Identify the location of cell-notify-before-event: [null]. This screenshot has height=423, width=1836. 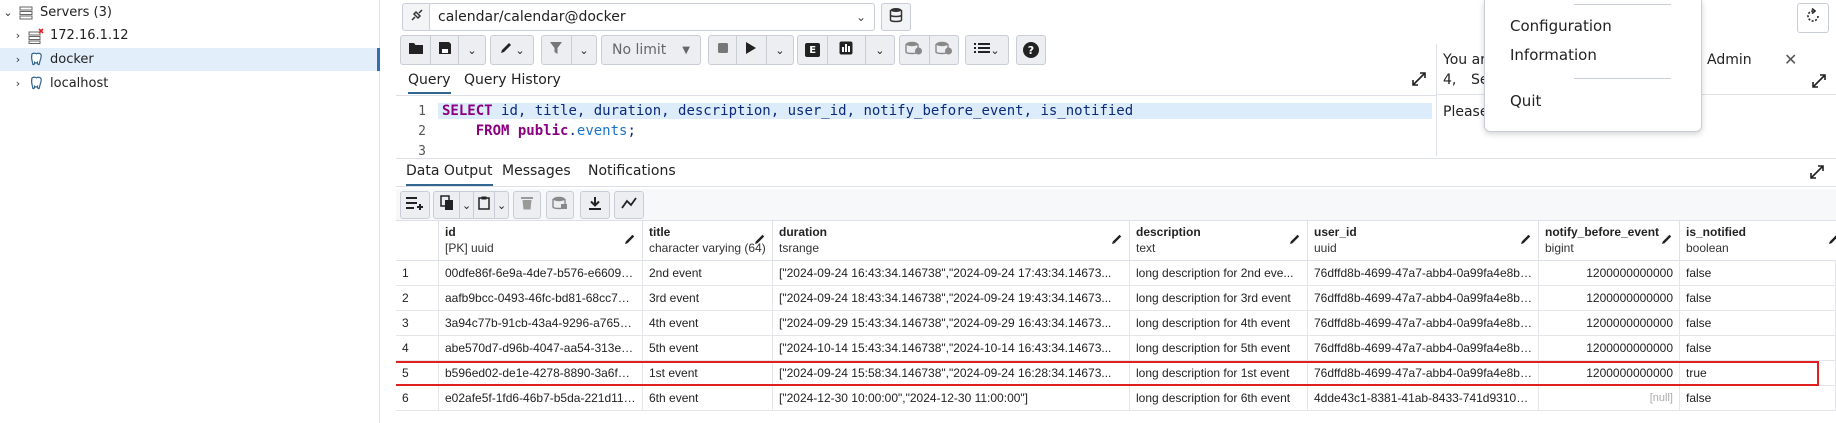
(1609, 398).